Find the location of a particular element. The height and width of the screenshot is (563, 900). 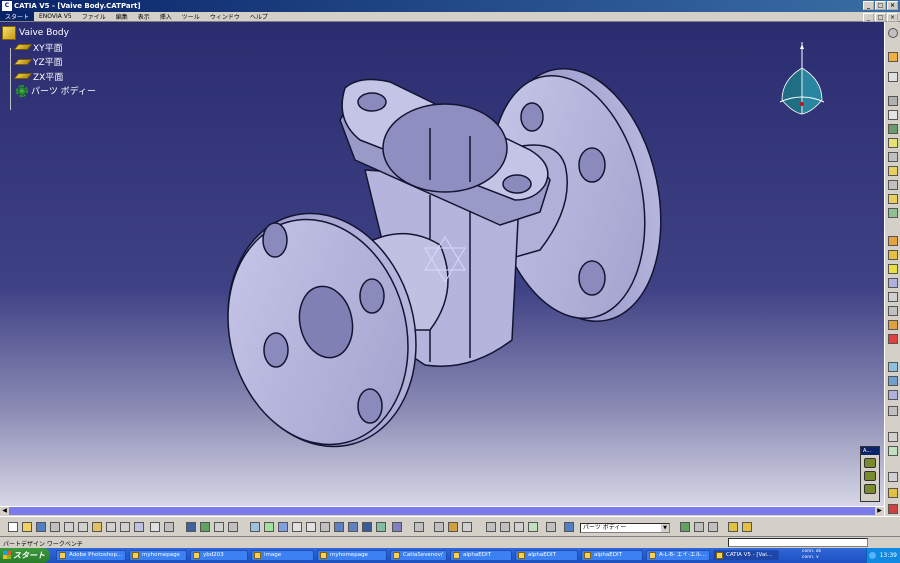

translate-icon is located at coordinates (893, 325).